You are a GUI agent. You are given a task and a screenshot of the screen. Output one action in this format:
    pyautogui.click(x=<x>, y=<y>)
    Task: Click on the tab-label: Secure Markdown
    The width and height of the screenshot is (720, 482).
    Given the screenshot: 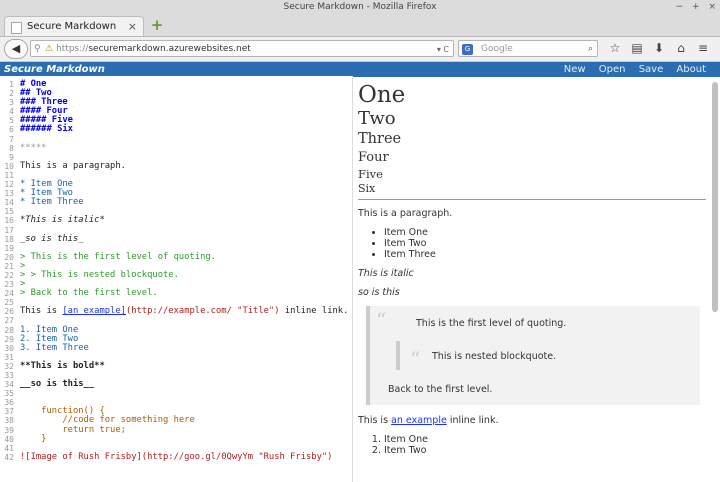 What is the action you would take?
    pyautogui.click(x=72, y=26)
    